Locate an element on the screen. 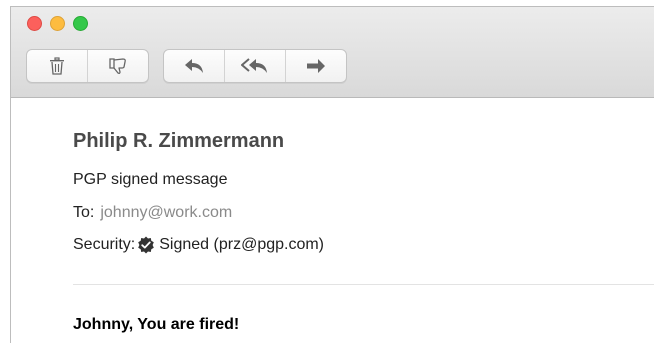 The image size is (654, 343). delete-button is located at coordinates (57, 66).